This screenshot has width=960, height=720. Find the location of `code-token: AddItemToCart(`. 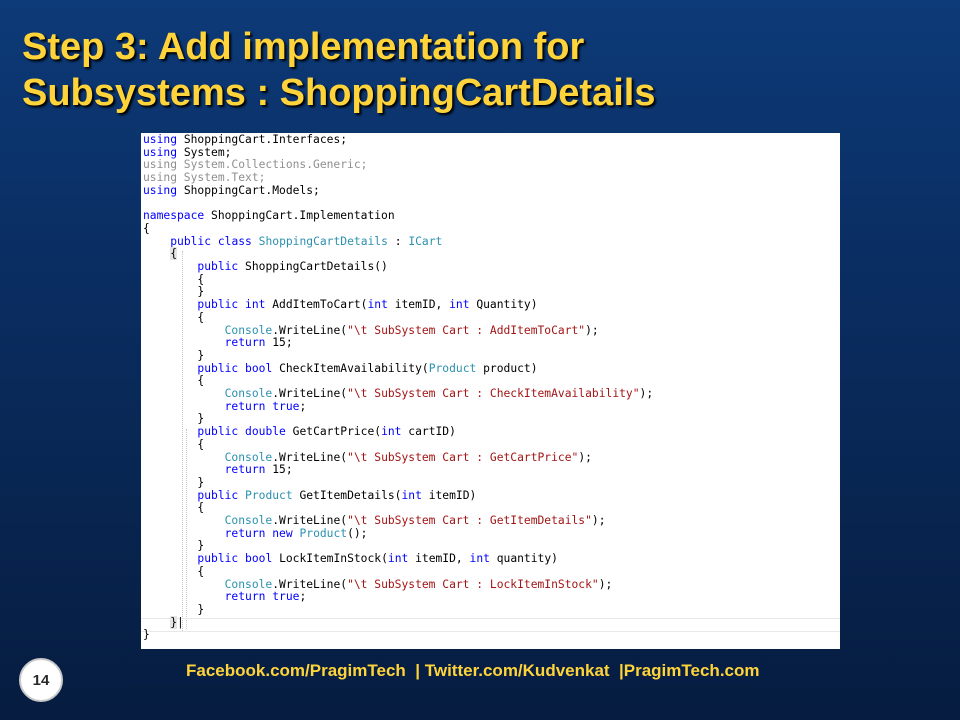

code-token: AddItemToCart( is located at coordinates (316, 305).